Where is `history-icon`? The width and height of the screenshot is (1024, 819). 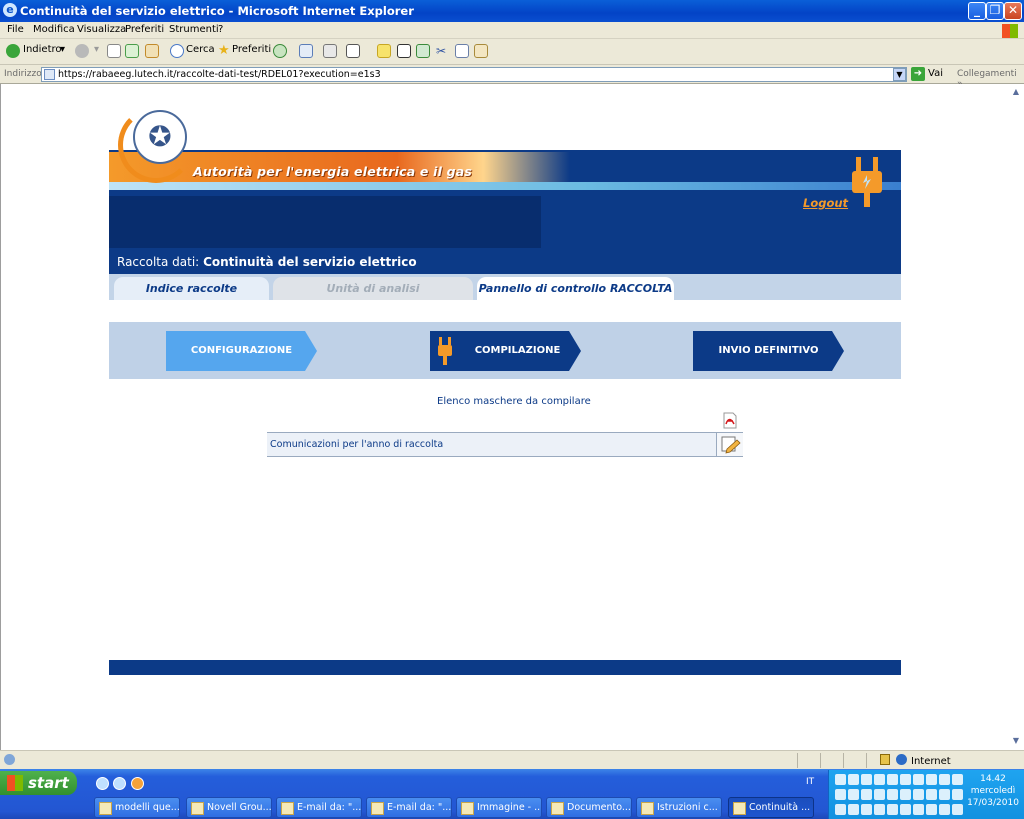
history-icon is located at coordinates (280, 51).